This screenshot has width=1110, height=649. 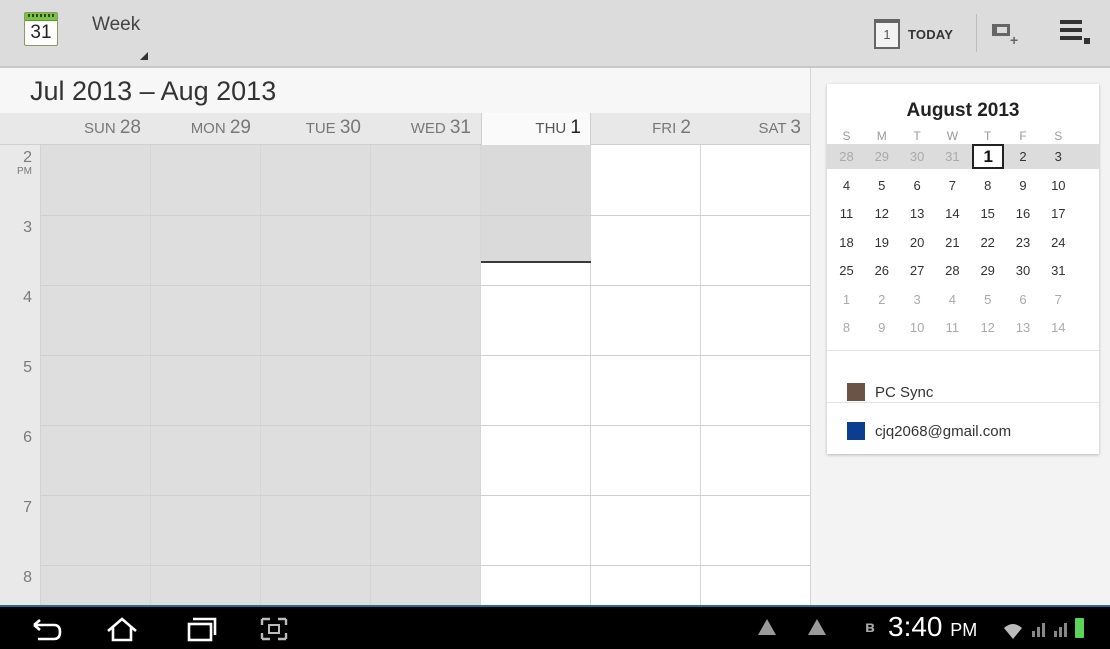 I want to click on weekday-abbr: MON, so click(x=208, y=128).